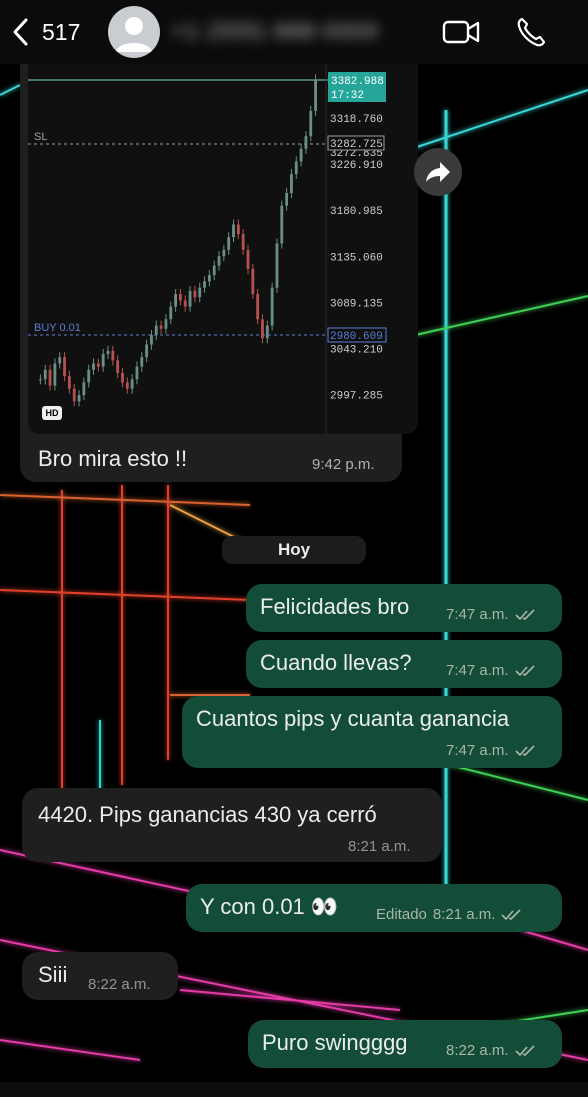  What do you see at coordinates (343, 464) in the screenshot?
I see `message-time: 9:42 p.m.` at bounding box center [343, 464].